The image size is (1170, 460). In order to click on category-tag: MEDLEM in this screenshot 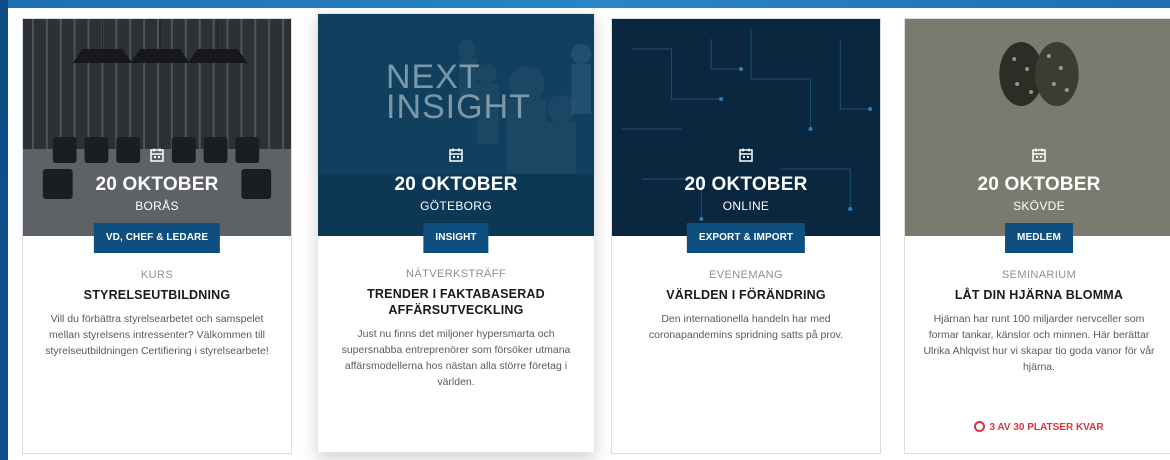, I will do `click(1039, 238)`.